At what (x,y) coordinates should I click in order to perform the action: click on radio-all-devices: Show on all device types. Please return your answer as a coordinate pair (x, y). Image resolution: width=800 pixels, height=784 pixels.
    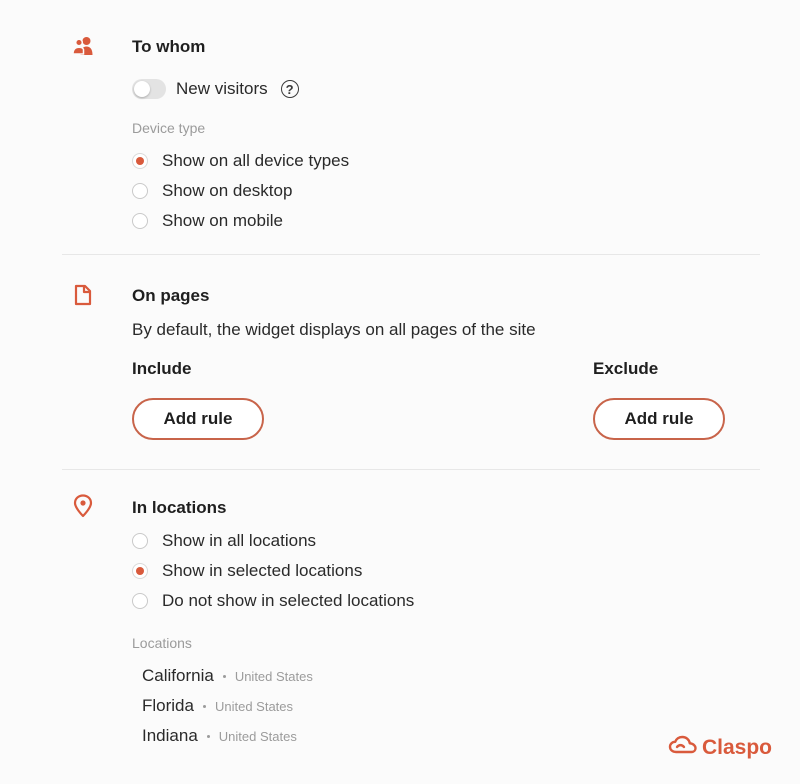
    Looking at the image, I should click on (240, 161).